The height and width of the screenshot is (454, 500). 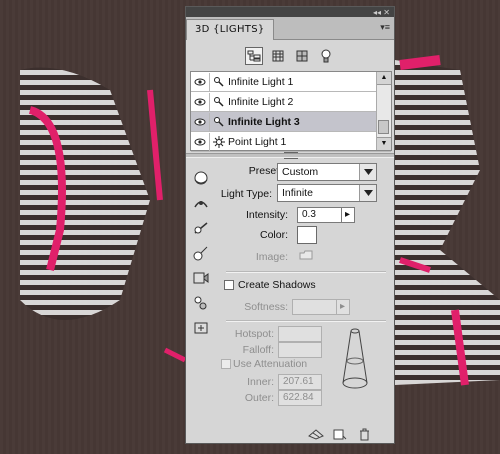 What do you see at coordinates (246, 194) in the screenshot?
I see `light-type-label: Light Type:` at bounding box center [246, 194].